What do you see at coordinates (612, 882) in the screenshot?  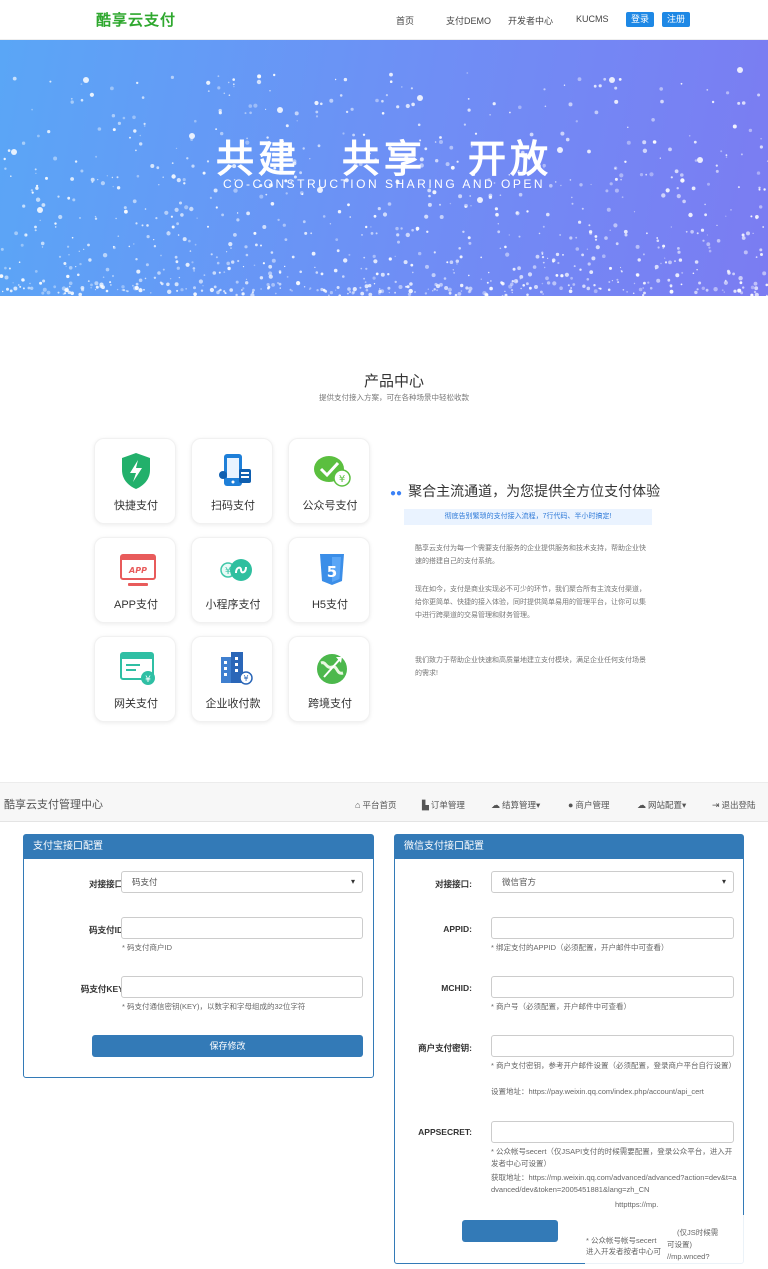 I see `interface-select: 微信官方` at bounding box center [612, 882].